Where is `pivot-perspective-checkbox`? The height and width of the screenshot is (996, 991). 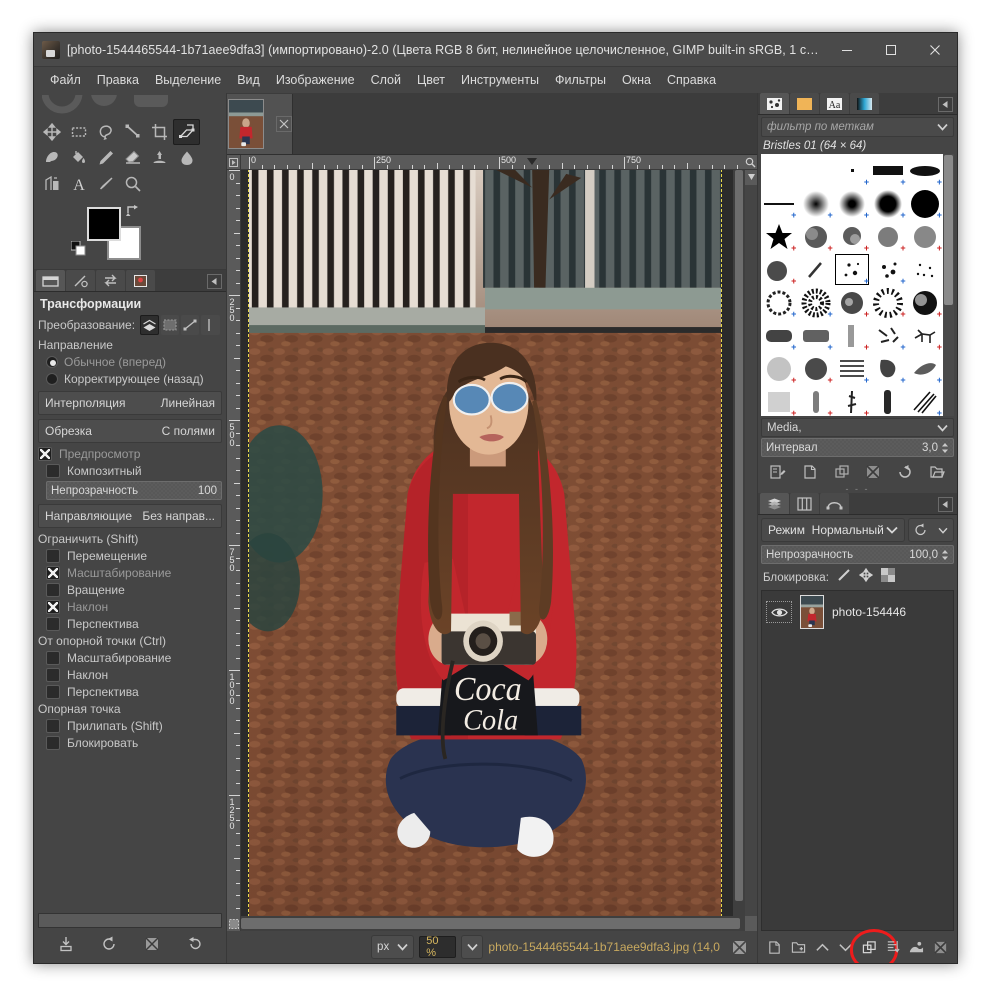
pivot-perspective-checkbox is located at coordinates (53, 692).